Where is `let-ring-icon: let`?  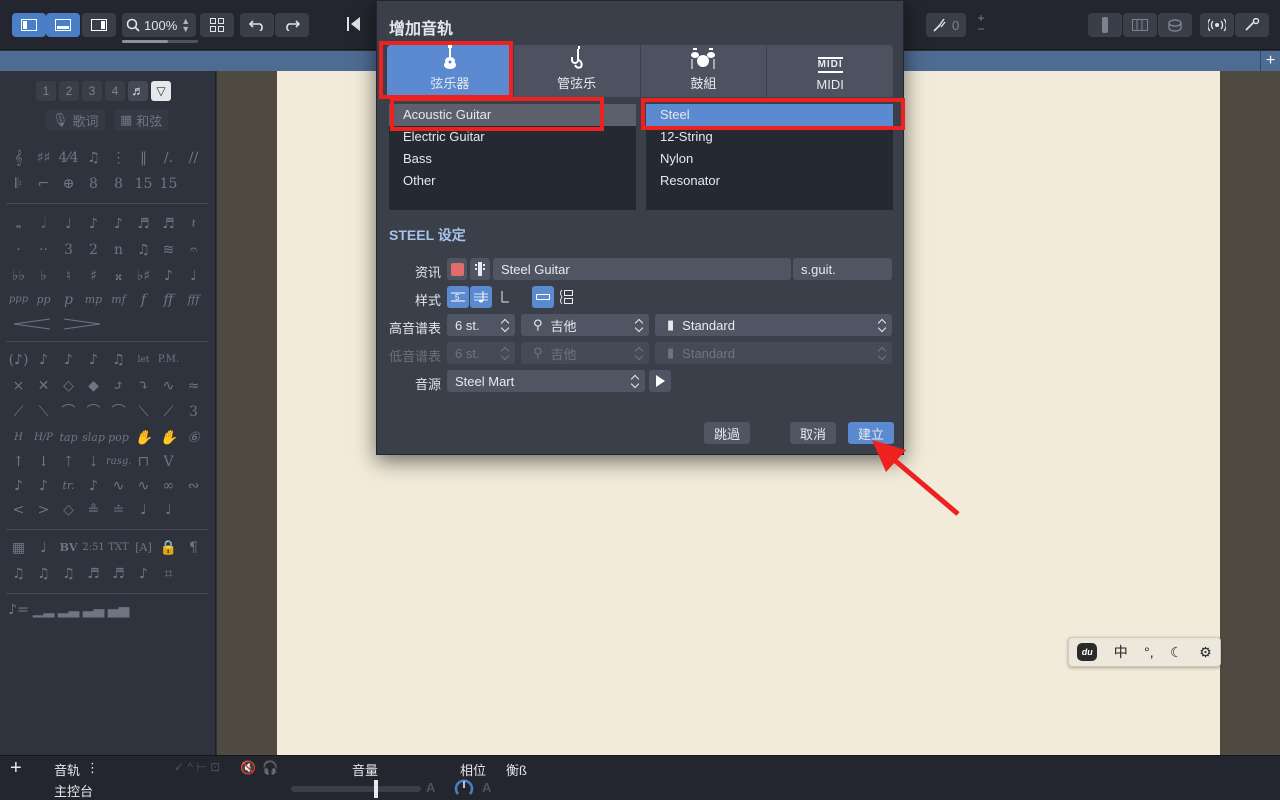 let-ring-icon: let is located at coordinates (143, 360).